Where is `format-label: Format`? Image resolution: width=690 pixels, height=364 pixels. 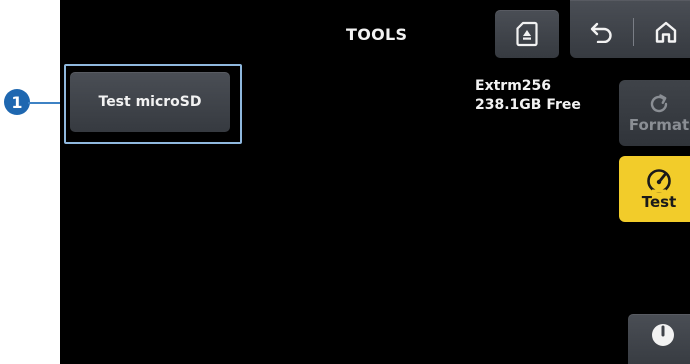 format-label: Format is located at coordinates (659, 125).